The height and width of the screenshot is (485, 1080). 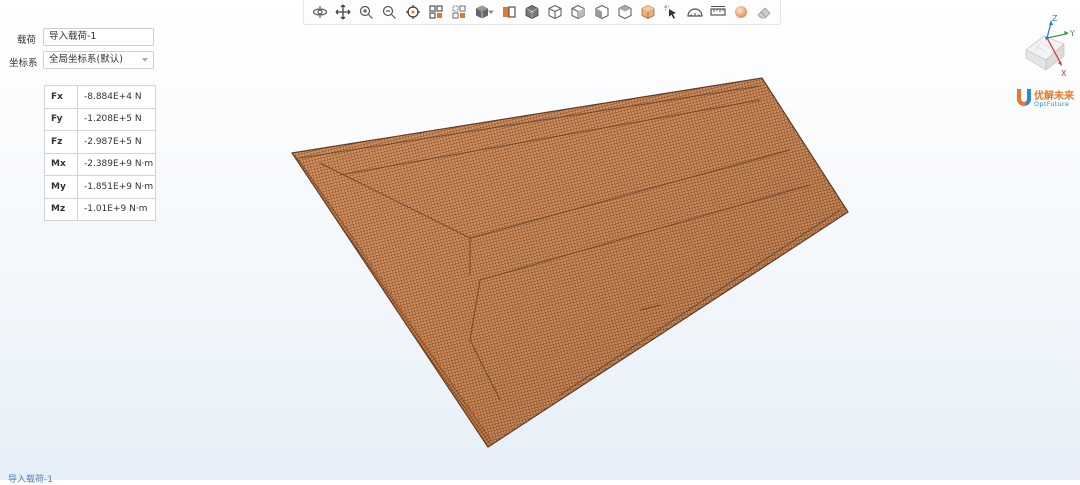 I want to click on axis-y-label: Y, so click(x=1072, y=33).